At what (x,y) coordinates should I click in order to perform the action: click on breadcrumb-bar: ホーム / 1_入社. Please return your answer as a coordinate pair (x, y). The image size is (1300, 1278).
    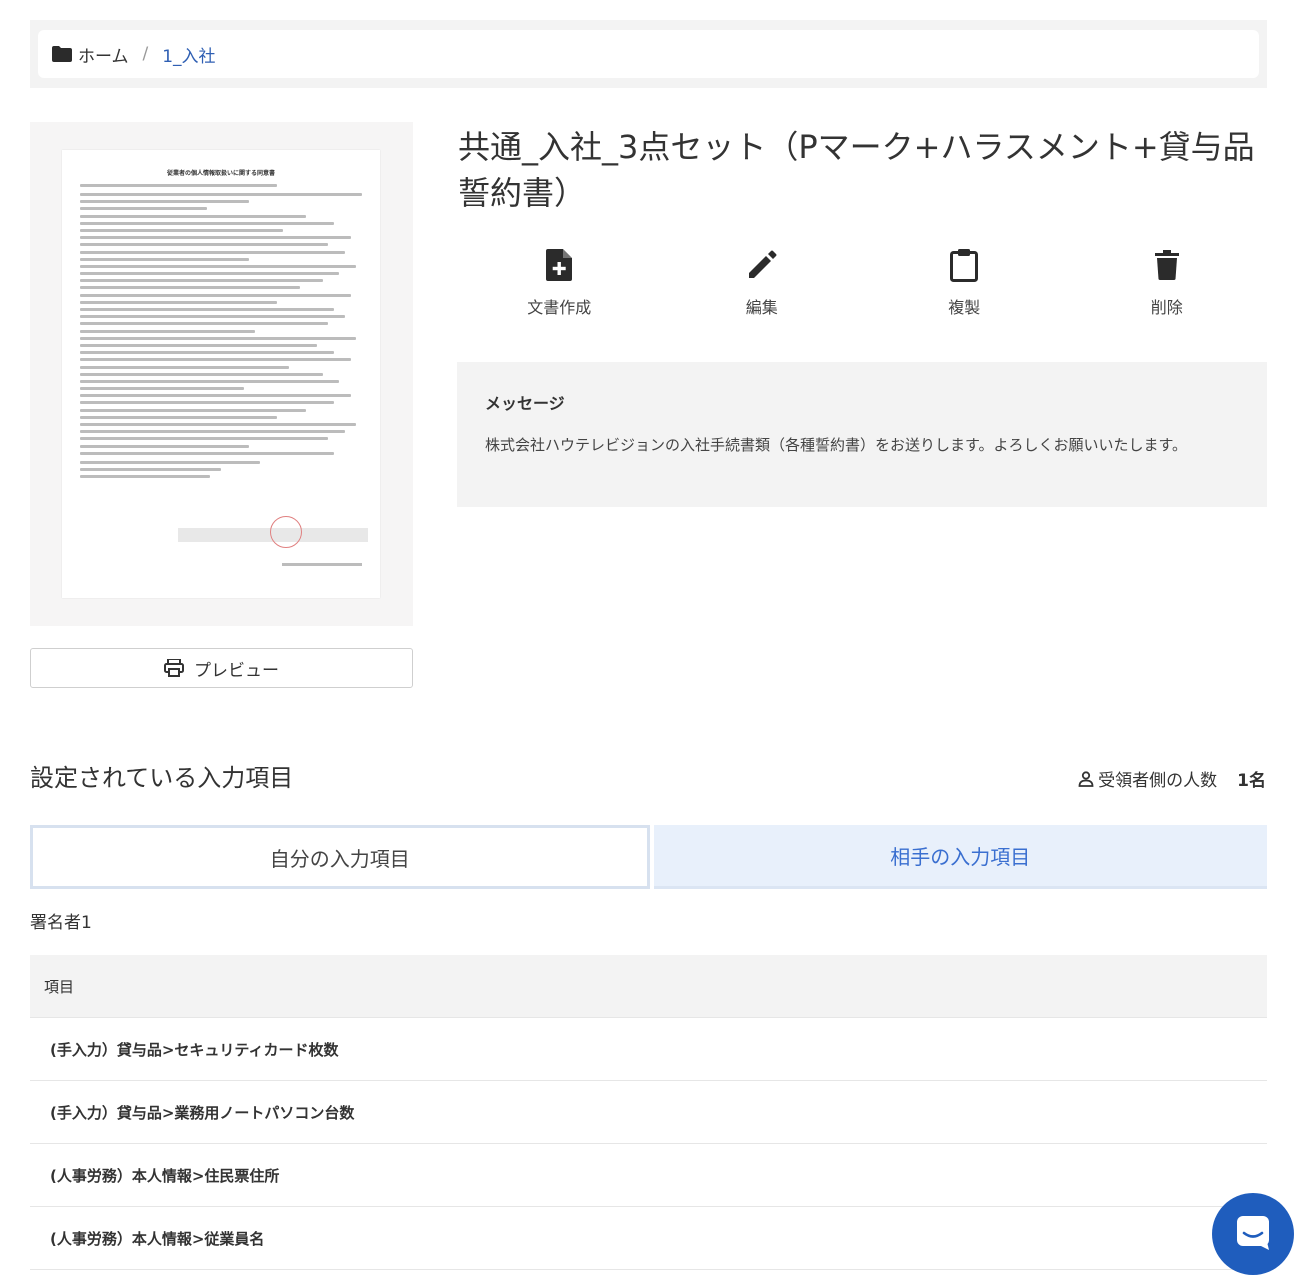
    Looking at the image, I should click on (648, 54).